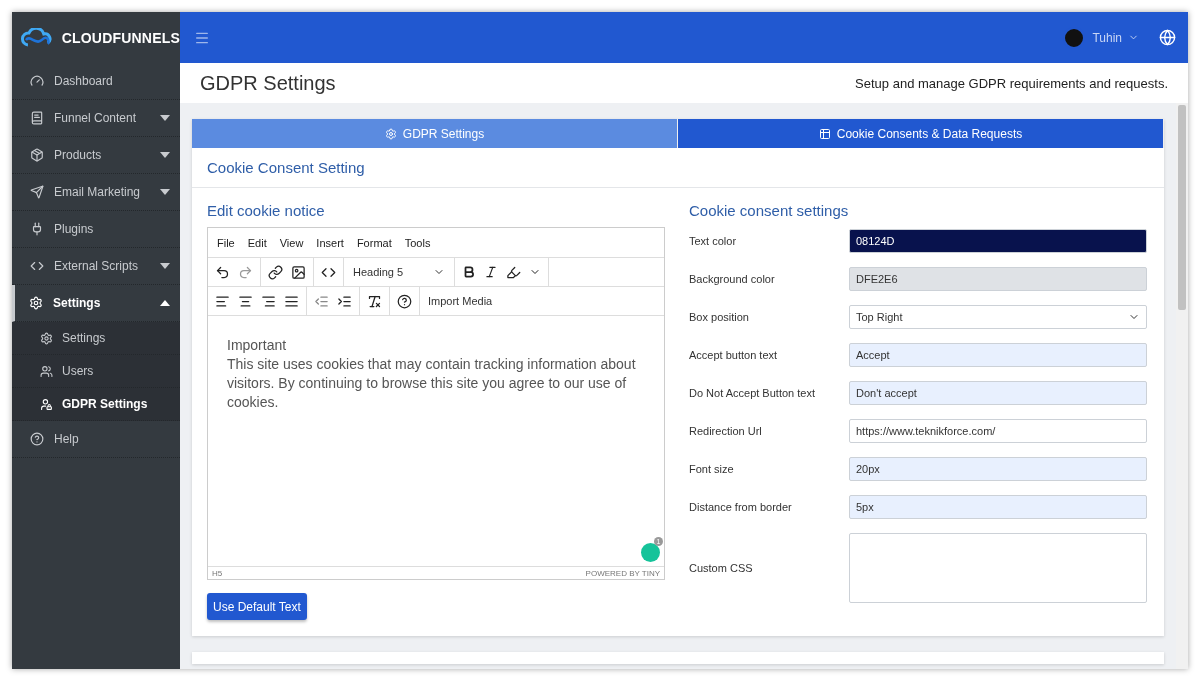  Describe the element at coordinates (741, 507) in the screenshot. I see `field-label: Distance from border` at that location.